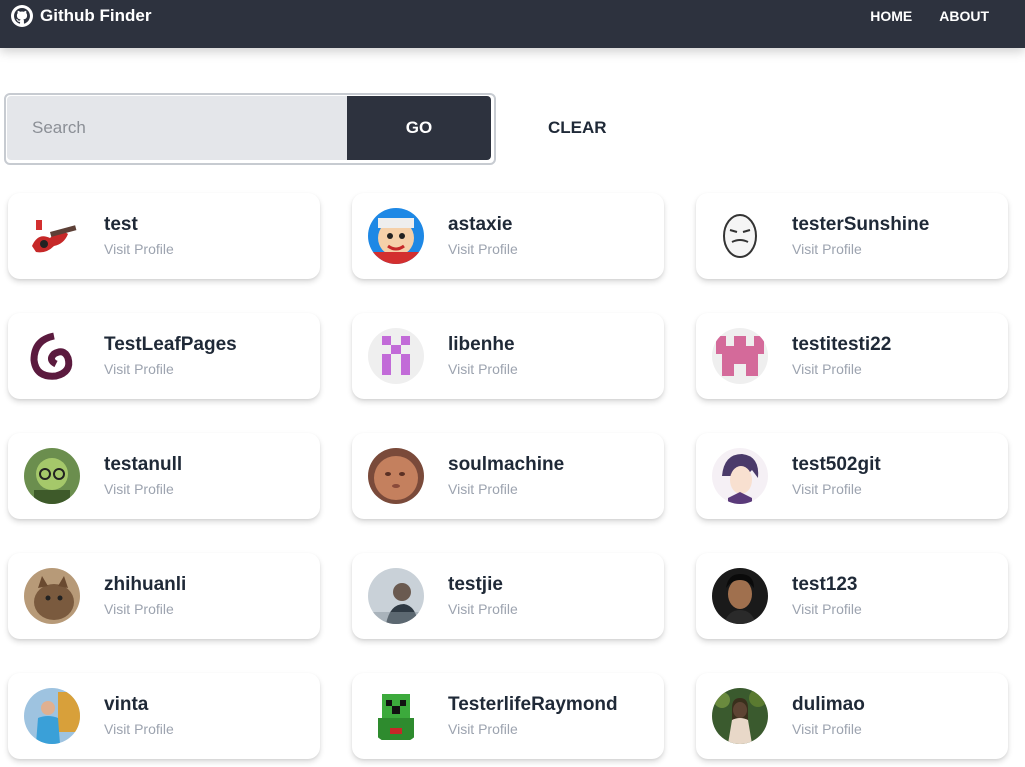  What do you see at coordinates (964, 16) in the screenshot?
I see `nav-about-link: ABOUT` at bounding box center [964, 16].